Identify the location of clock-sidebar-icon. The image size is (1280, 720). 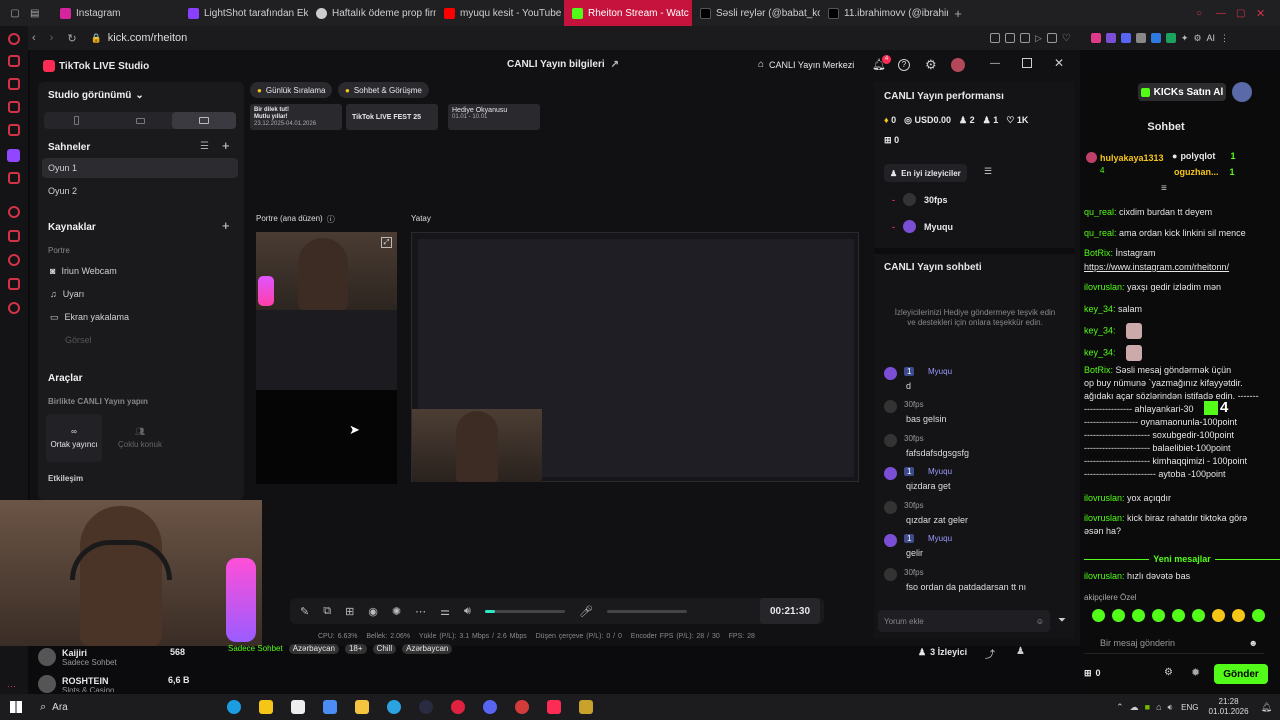
(14, 260).